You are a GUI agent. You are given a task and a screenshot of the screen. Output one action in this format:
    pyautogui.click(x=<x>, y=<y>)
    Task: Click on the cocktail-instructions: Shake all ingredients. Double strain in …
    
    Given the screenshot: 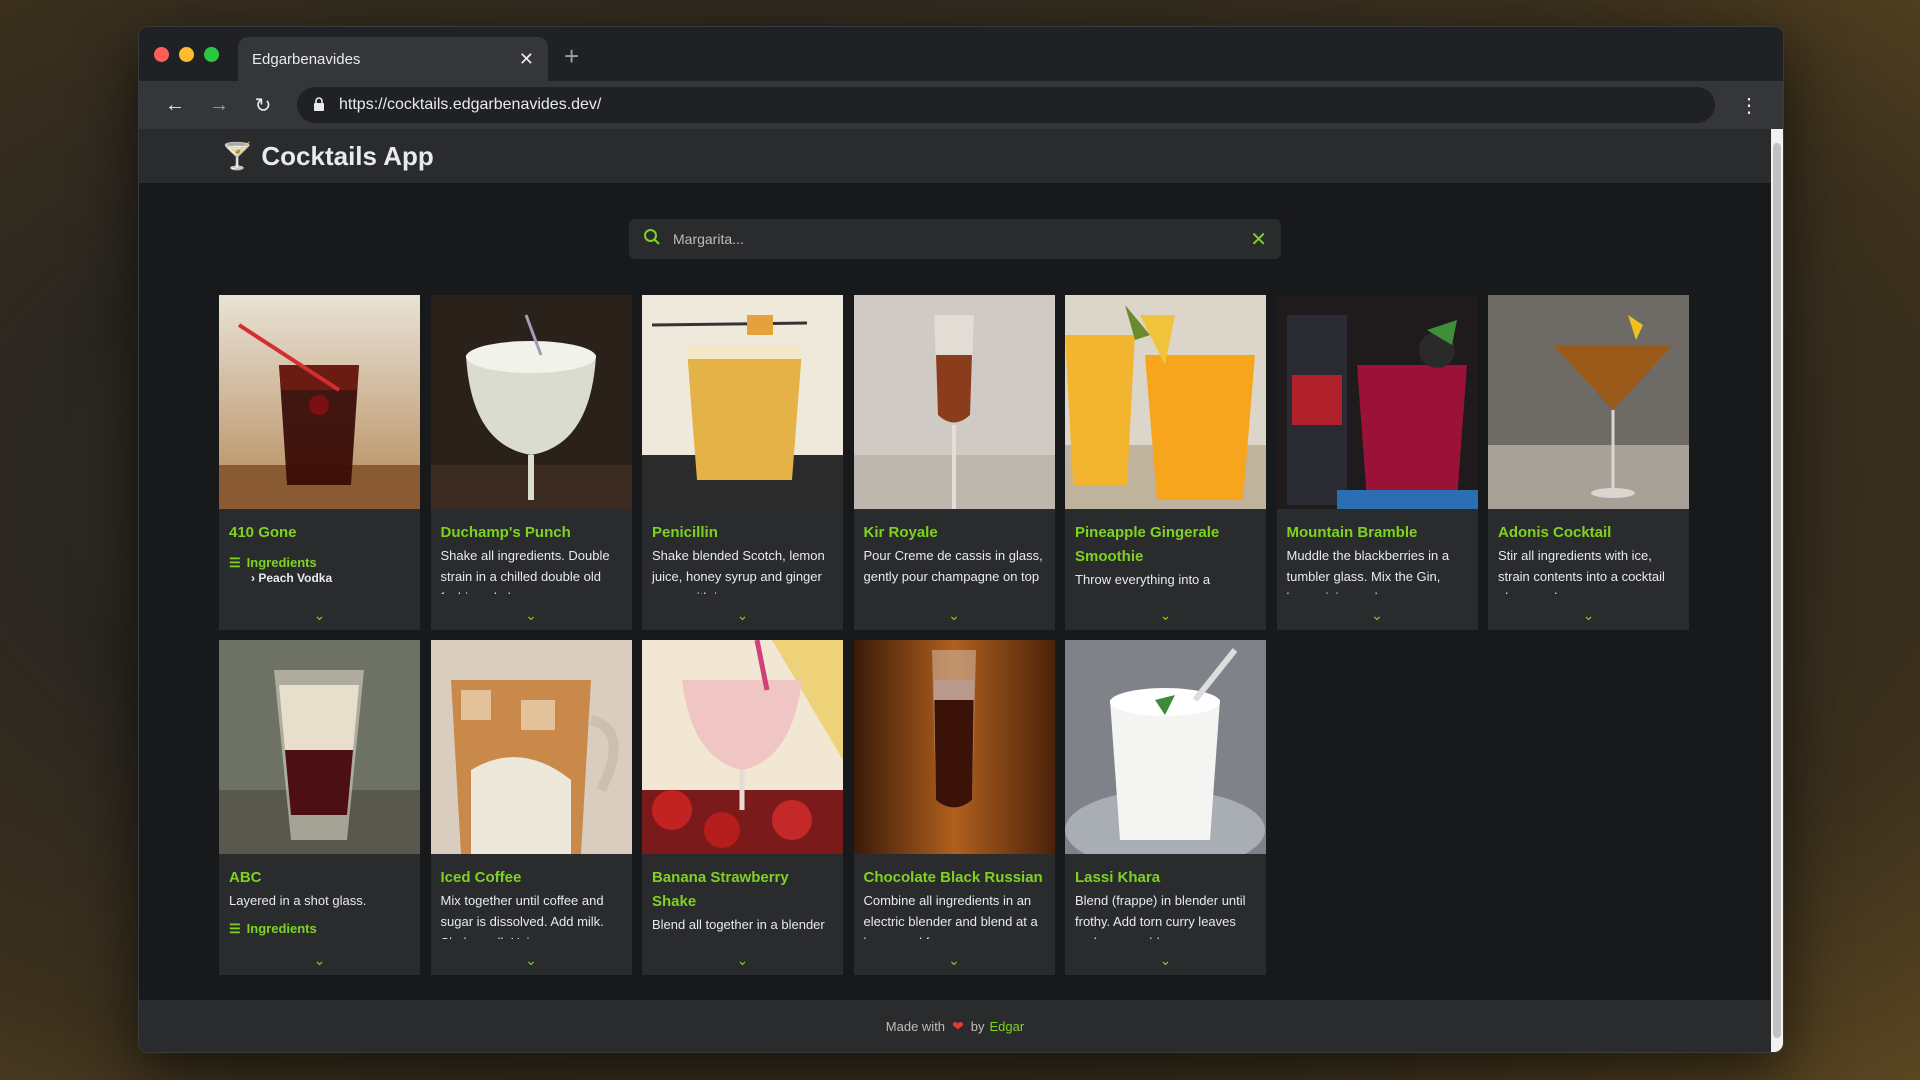 What is the action you would take?
    pyautogui.click(x=525, y=571)
    